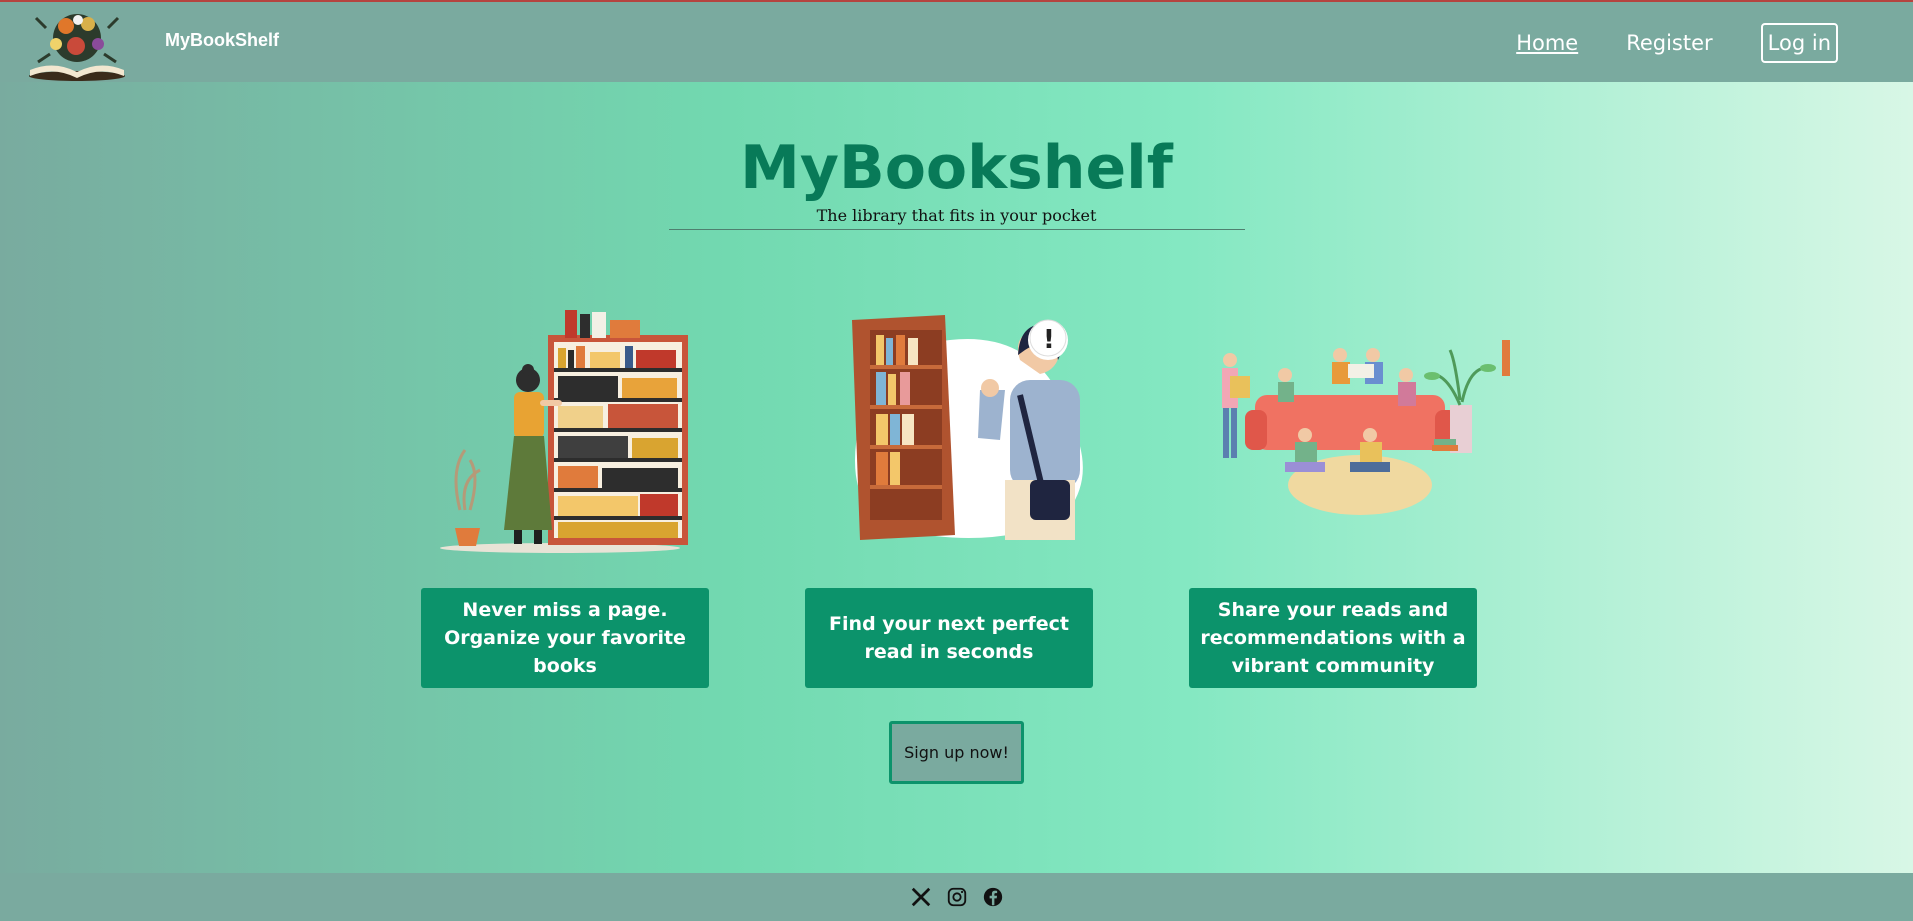  Describe the element at coordinates (222, 40) in the screenshot. I see `brand-name: MyBookShelf` at that location.